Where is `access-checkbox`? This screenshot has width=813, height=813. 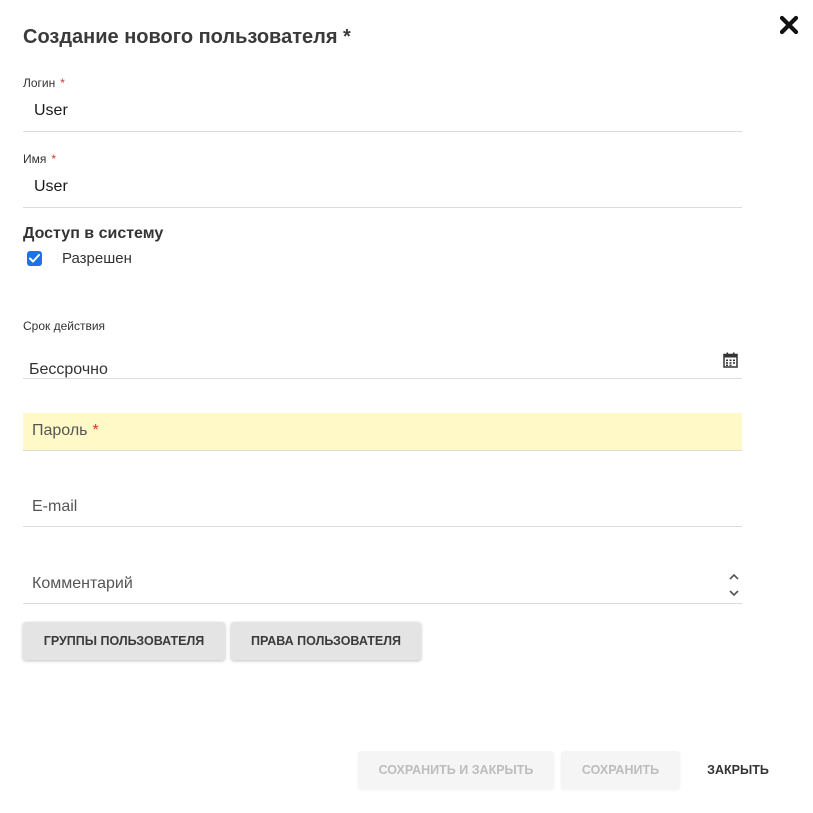 access-checkbox is located at coordinates (34, 258).